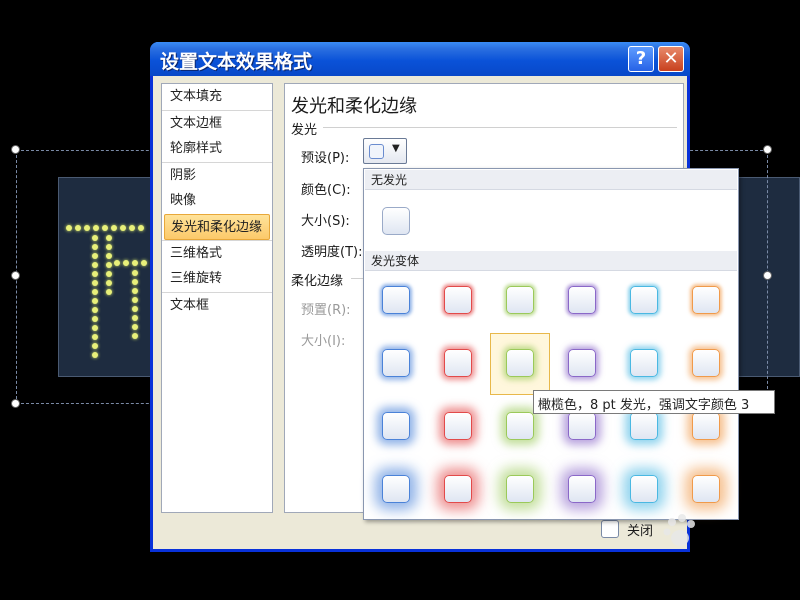 The image size is (800, 600). Describe the element at coordinates (325, 221) in the screenshot. I see `size-label: 大小(S):` at that location.